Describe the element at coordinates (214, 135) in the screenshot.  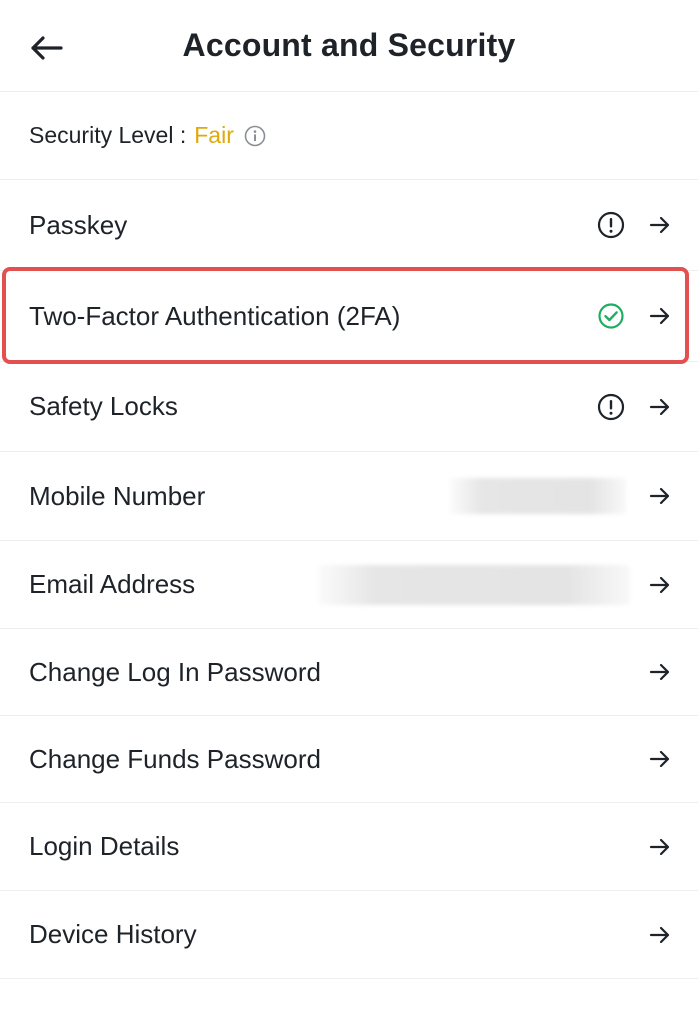
I see `security-level-value: Fair` at that location.